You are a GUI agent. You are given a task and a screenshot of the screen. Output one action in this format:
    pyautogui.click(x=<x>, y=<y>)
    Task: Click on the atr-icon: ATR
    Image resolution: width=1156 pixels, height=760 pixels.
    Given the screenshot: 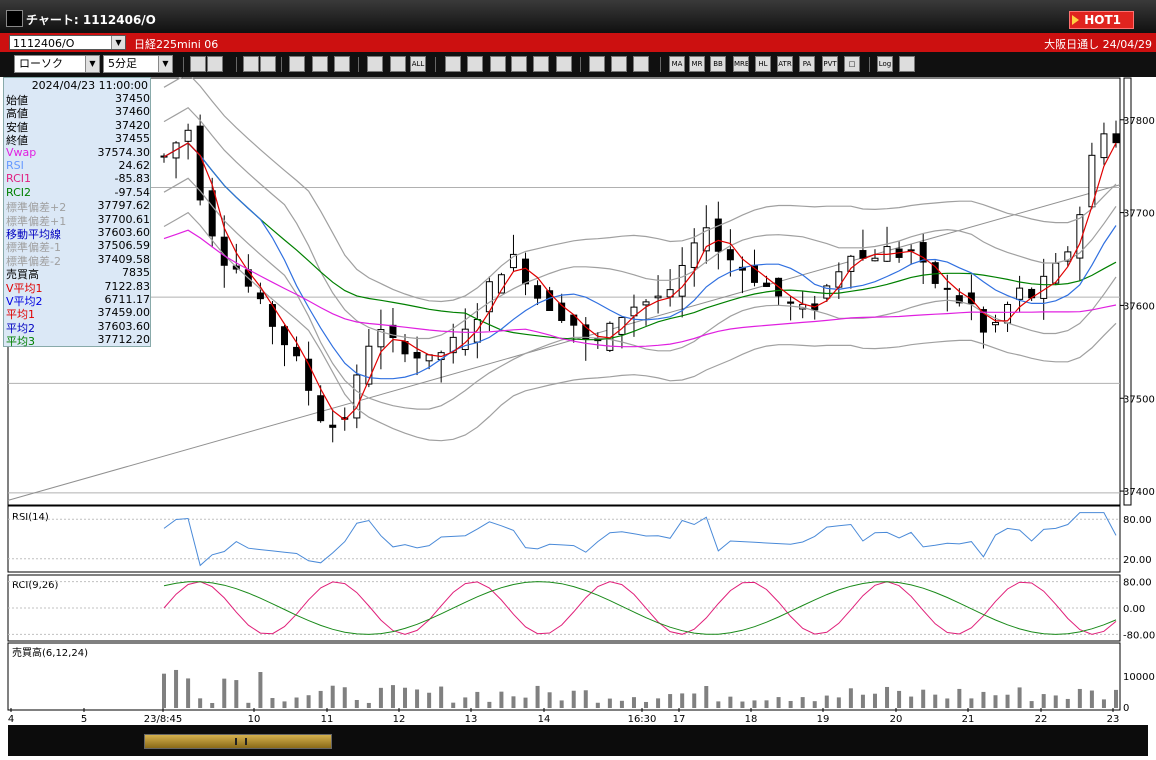 What is the action you would take?
    pyautogui.click(x=785, y=64)
    